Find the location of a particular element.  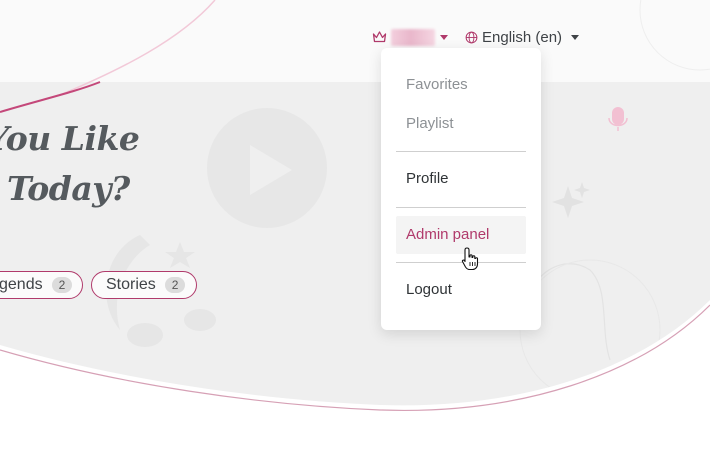

hero-headline: d You Like en Today? is located at coordinates (70, 164).